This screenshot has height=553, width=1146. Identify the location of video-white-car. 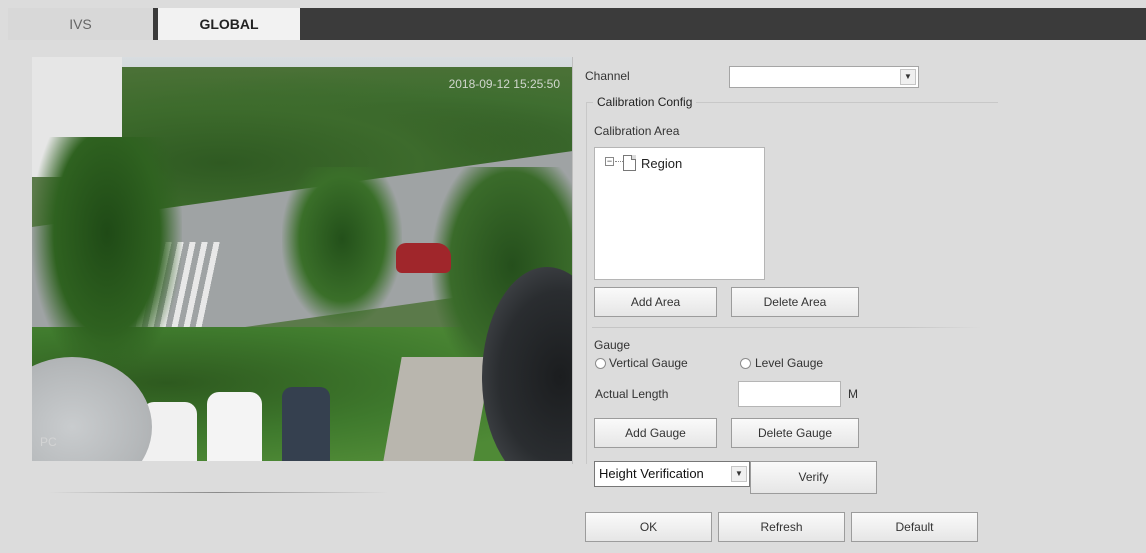
(234, 426).